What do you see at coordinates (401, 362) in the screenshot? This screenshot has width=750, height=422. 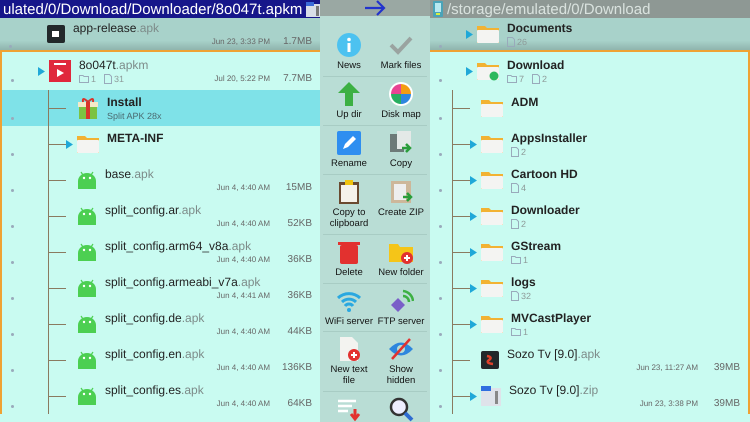 I see `tool-button: Show hidden` at bounding box center [401, 362].